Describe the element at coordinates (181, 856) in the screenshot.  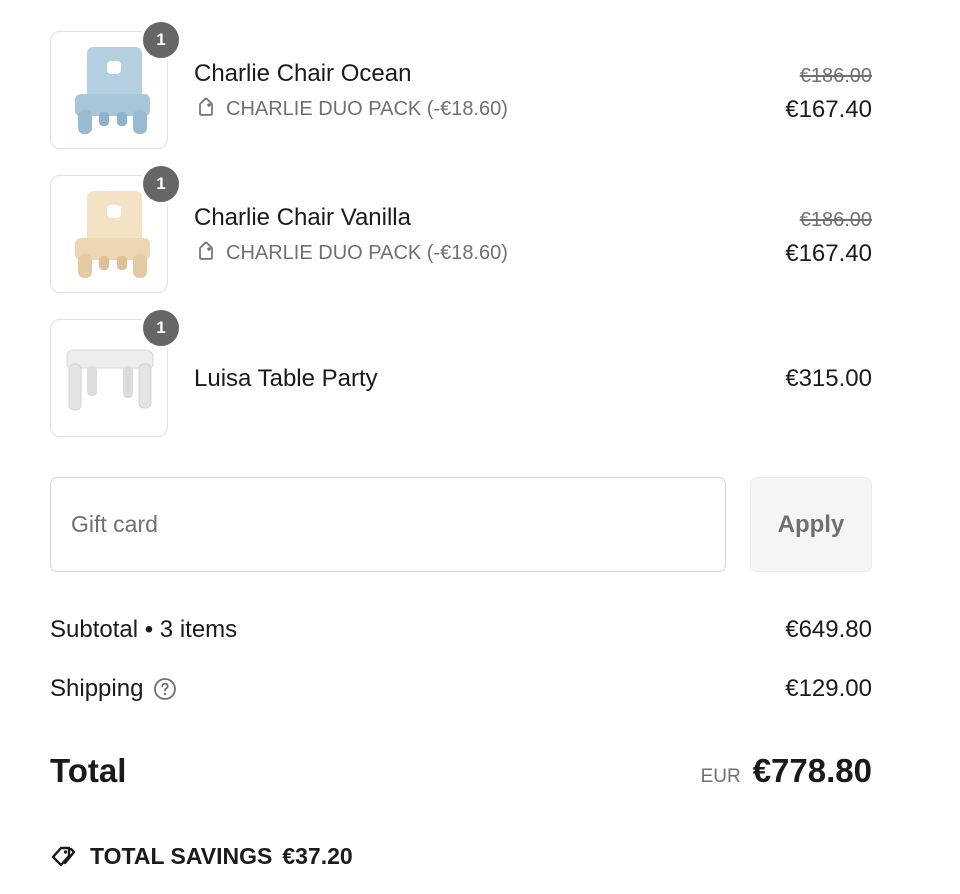
I see `savings-label: TOTAL SAVINGS` at that location.